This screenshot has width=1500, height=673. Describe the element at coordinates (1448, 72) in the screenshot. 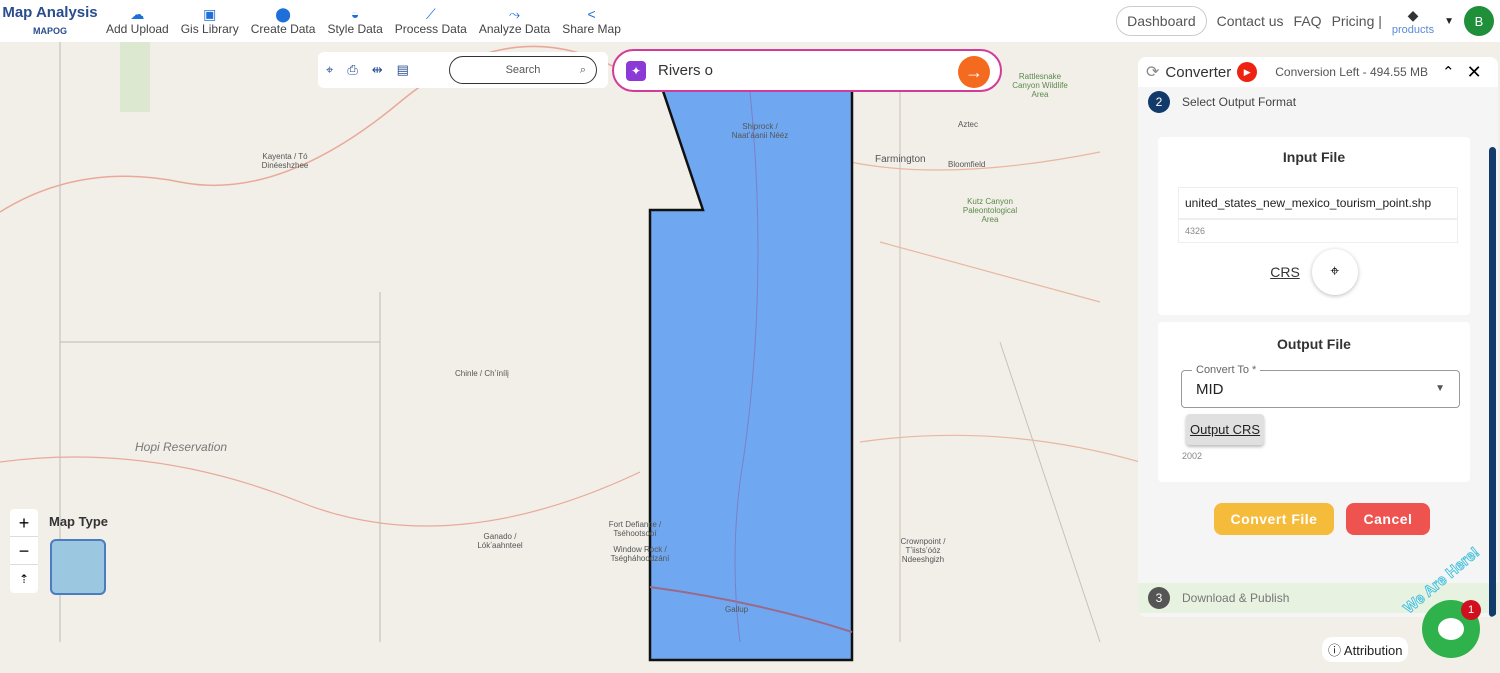

I see `collapse-icon: ⌃` at that location.